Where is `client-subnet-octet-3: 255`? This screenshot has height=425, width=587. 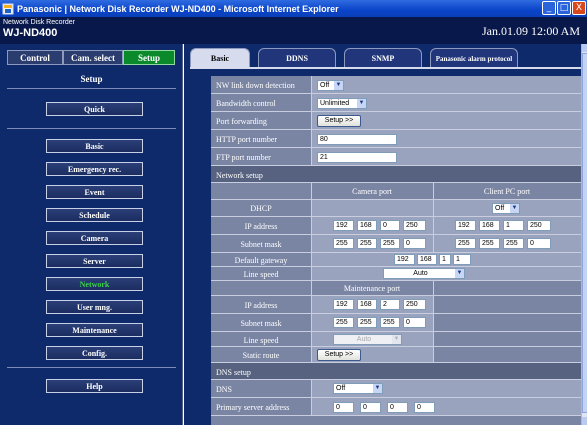
client-subnet-octet-3: 255 is located at coordinates (513, 243).